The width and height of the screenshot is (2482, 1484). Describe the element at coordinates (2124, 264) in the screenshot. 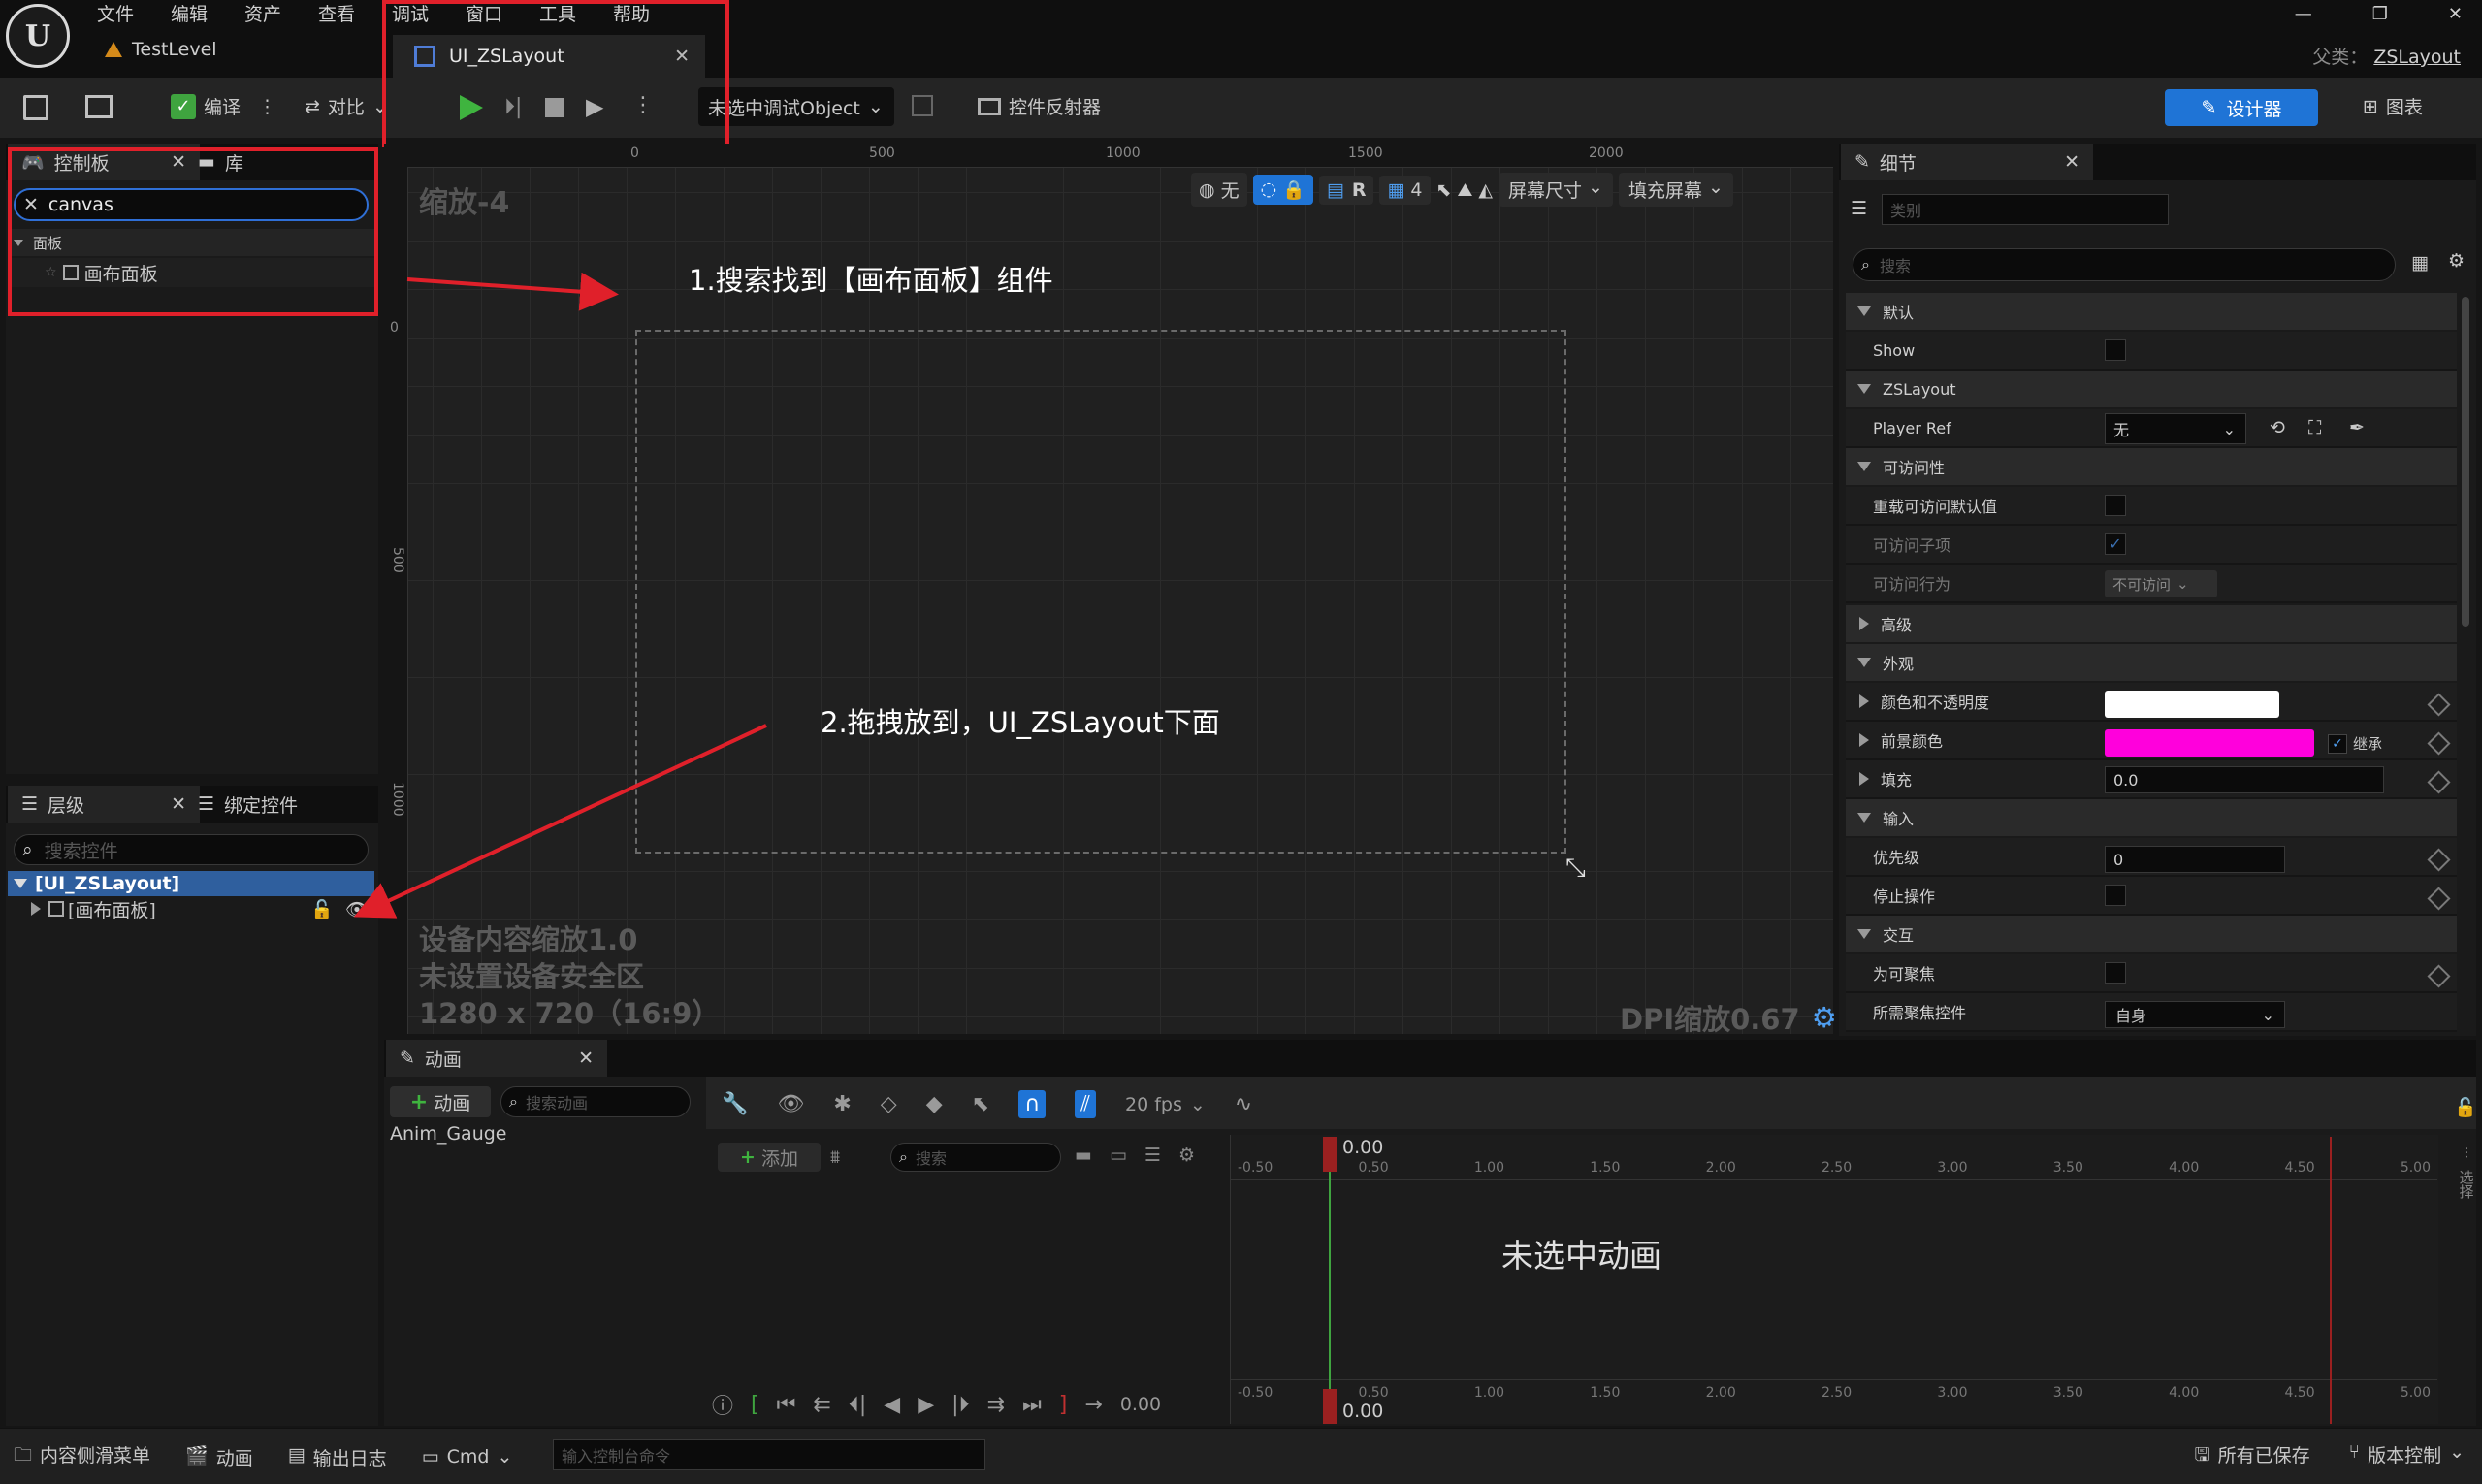

I see `details-search-input: ⌕ 搜索` at that location.